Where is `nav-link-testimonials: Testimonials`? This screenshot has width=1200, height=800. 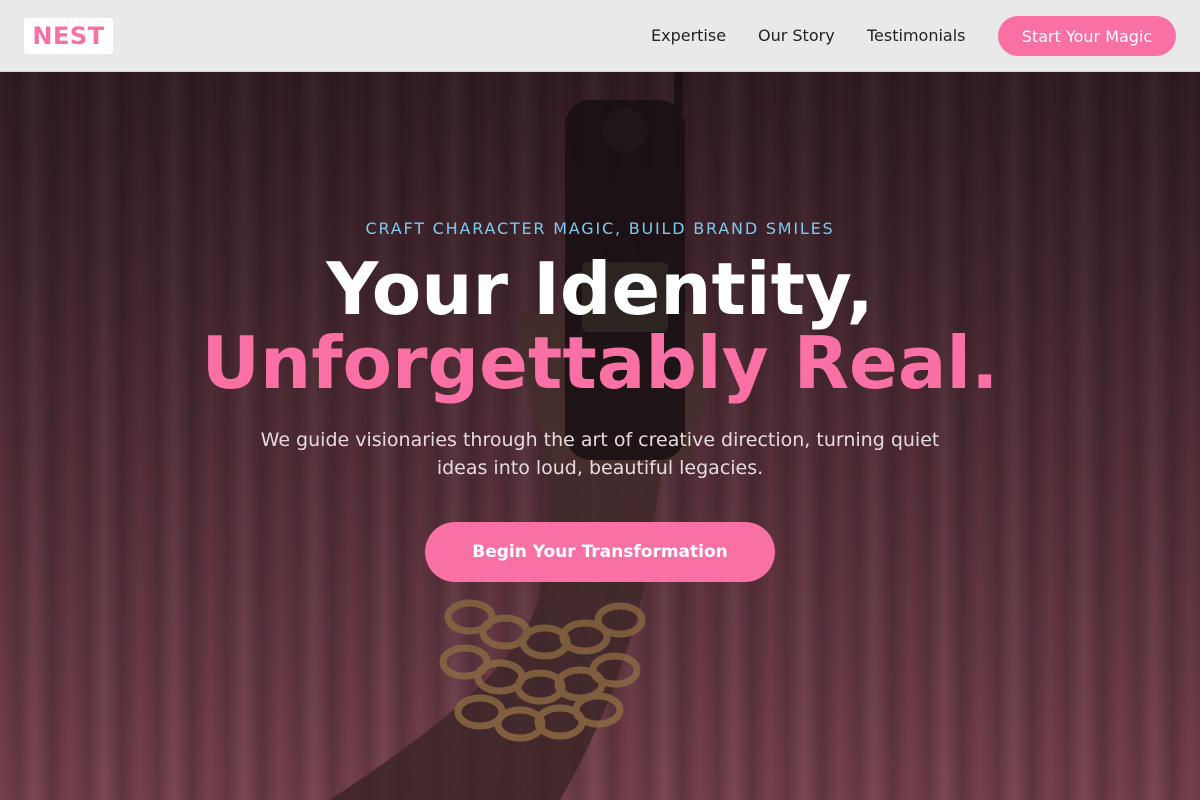 nav-link-testimonials: Testimonials is located at coordinates (916, 36).